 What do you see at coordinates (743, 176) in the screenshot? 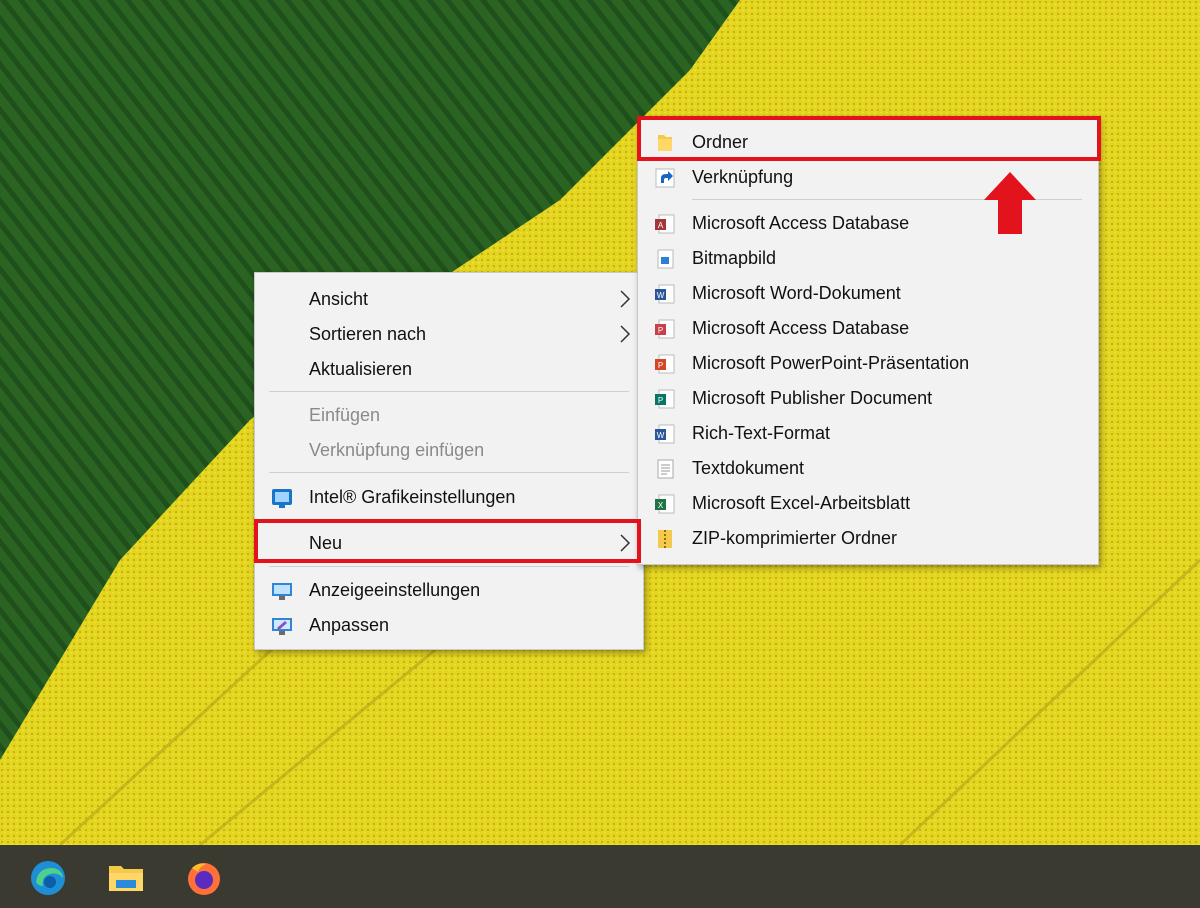
I see `submenu-item-label: Verknüpfung` at bounding box center [743, 176].